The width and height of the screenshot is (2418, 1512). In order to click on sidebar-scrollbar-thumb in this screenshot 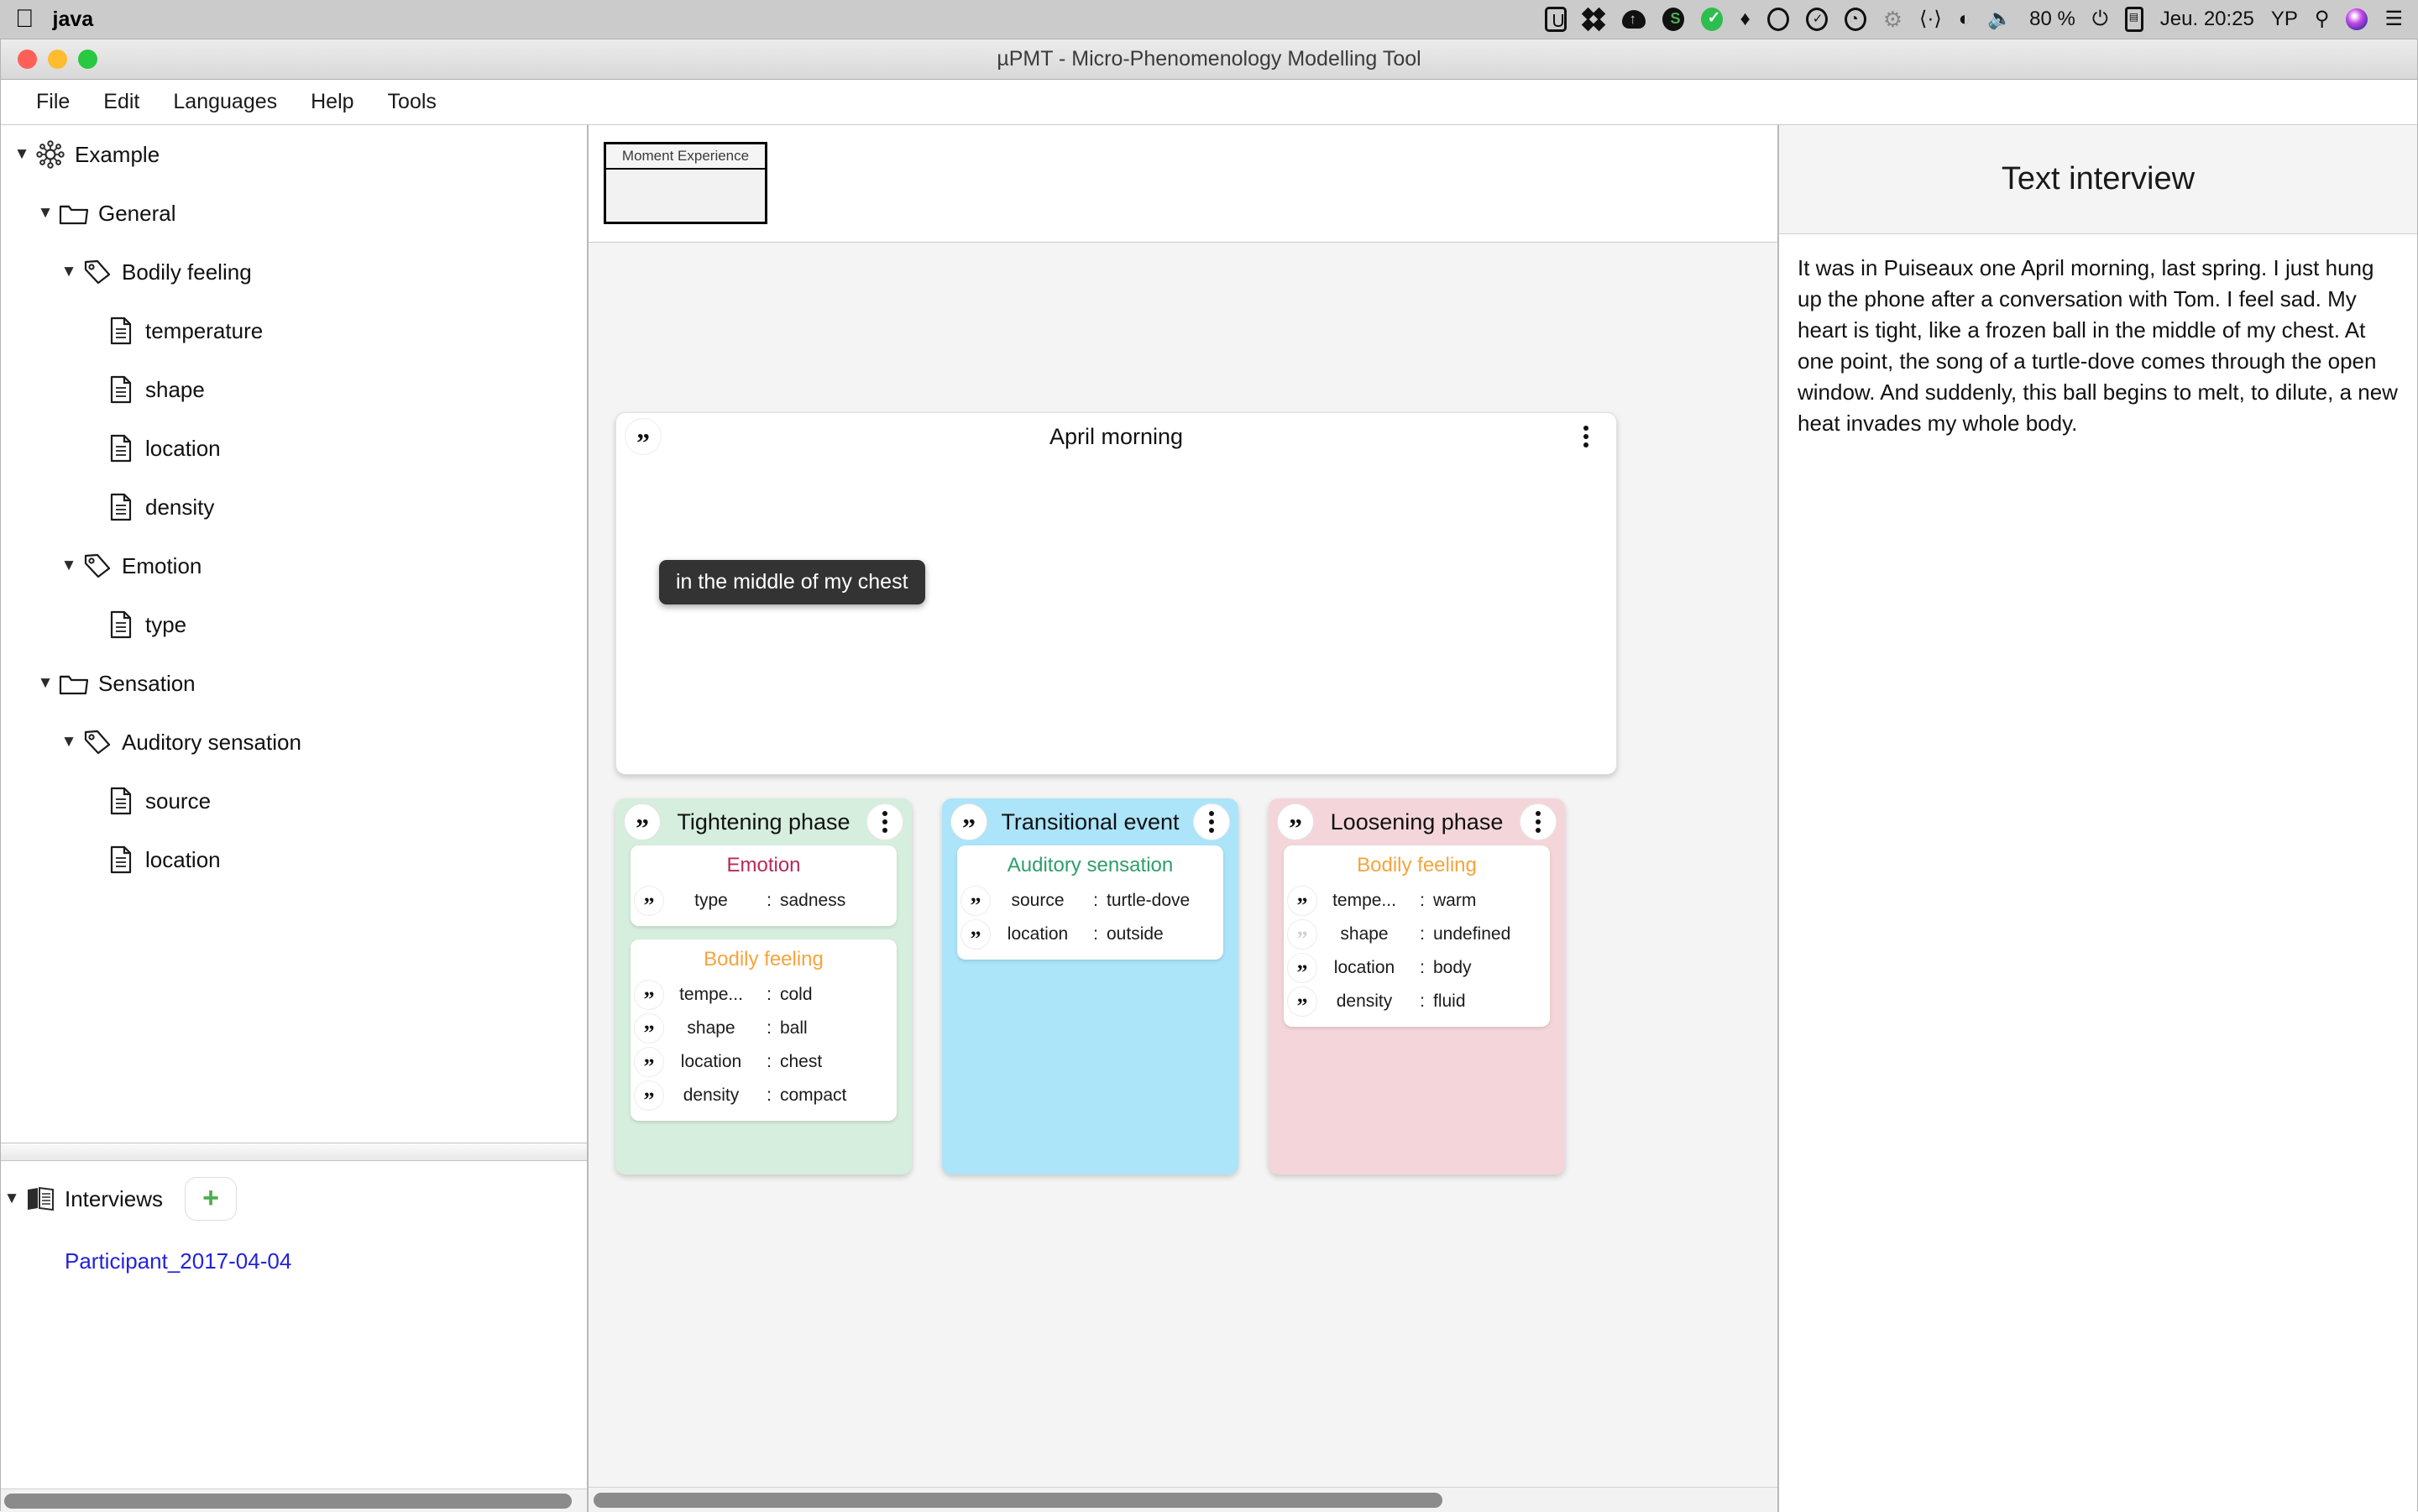, I will do `click(288, 1501)`.